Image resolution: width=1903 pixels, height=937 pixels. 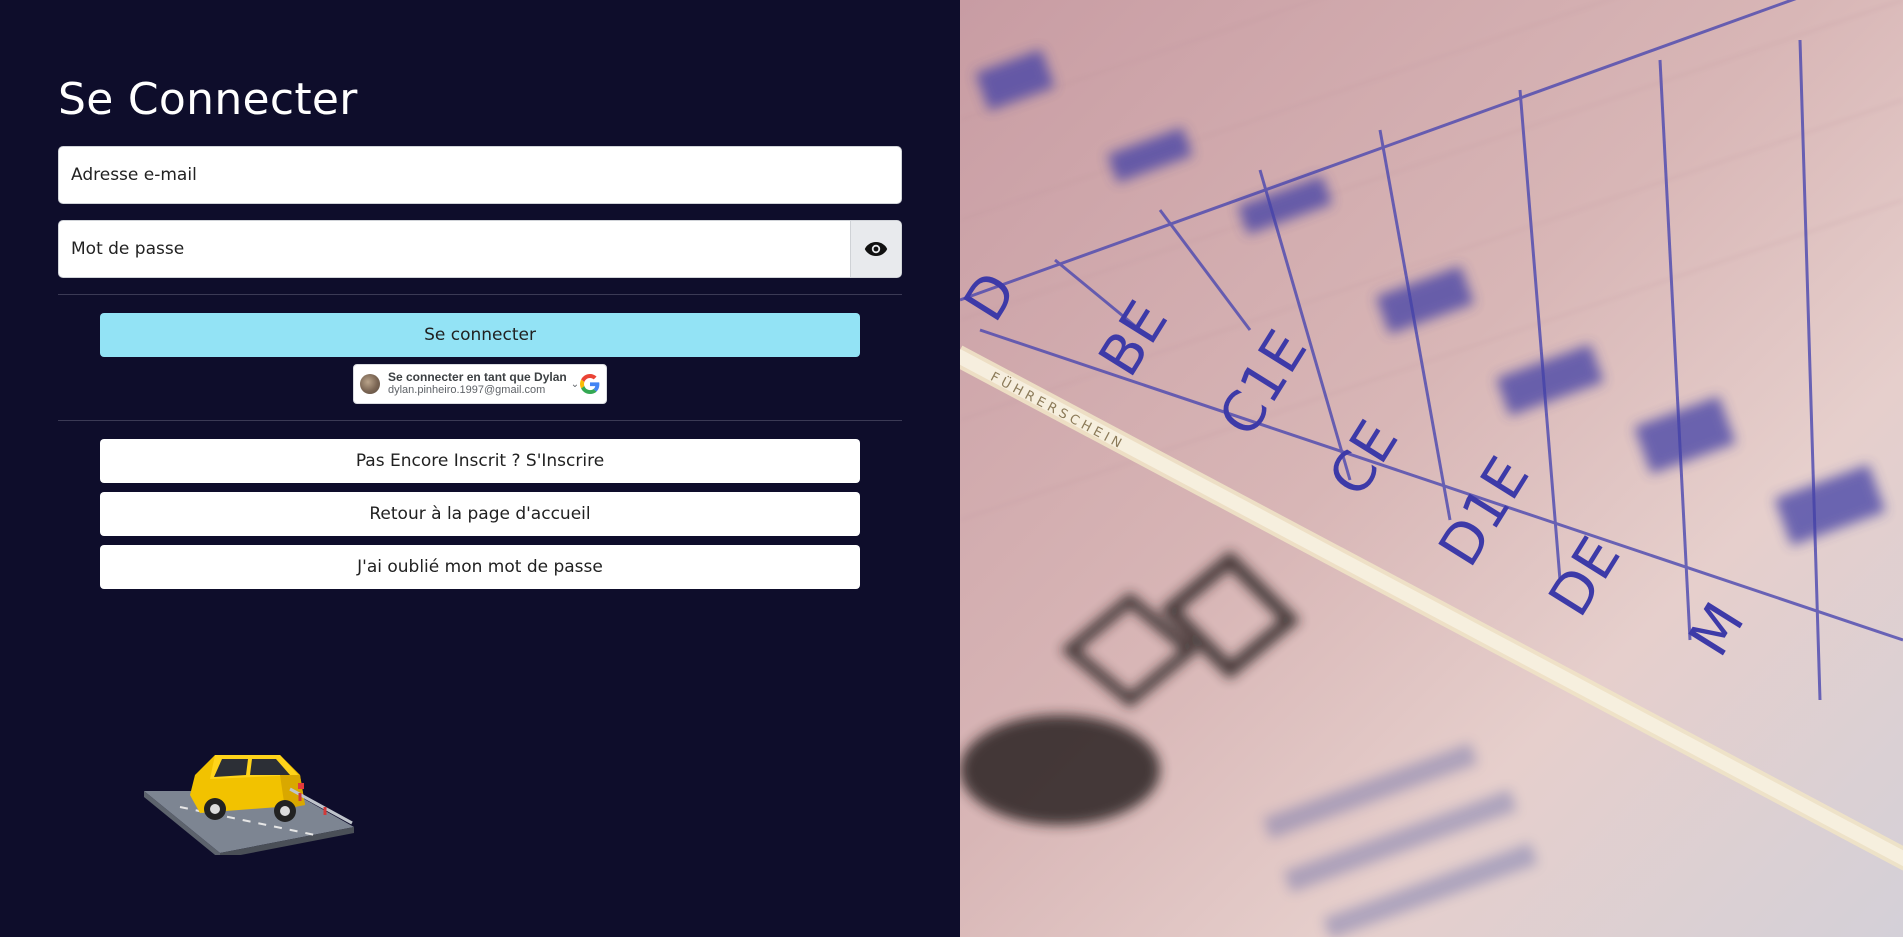 What do you see at coordinates (467, 390) in the screenshot?
I see `google-account-email: dylan.pinheiro.1997@gmail.com` at bounding box center [467, 390].